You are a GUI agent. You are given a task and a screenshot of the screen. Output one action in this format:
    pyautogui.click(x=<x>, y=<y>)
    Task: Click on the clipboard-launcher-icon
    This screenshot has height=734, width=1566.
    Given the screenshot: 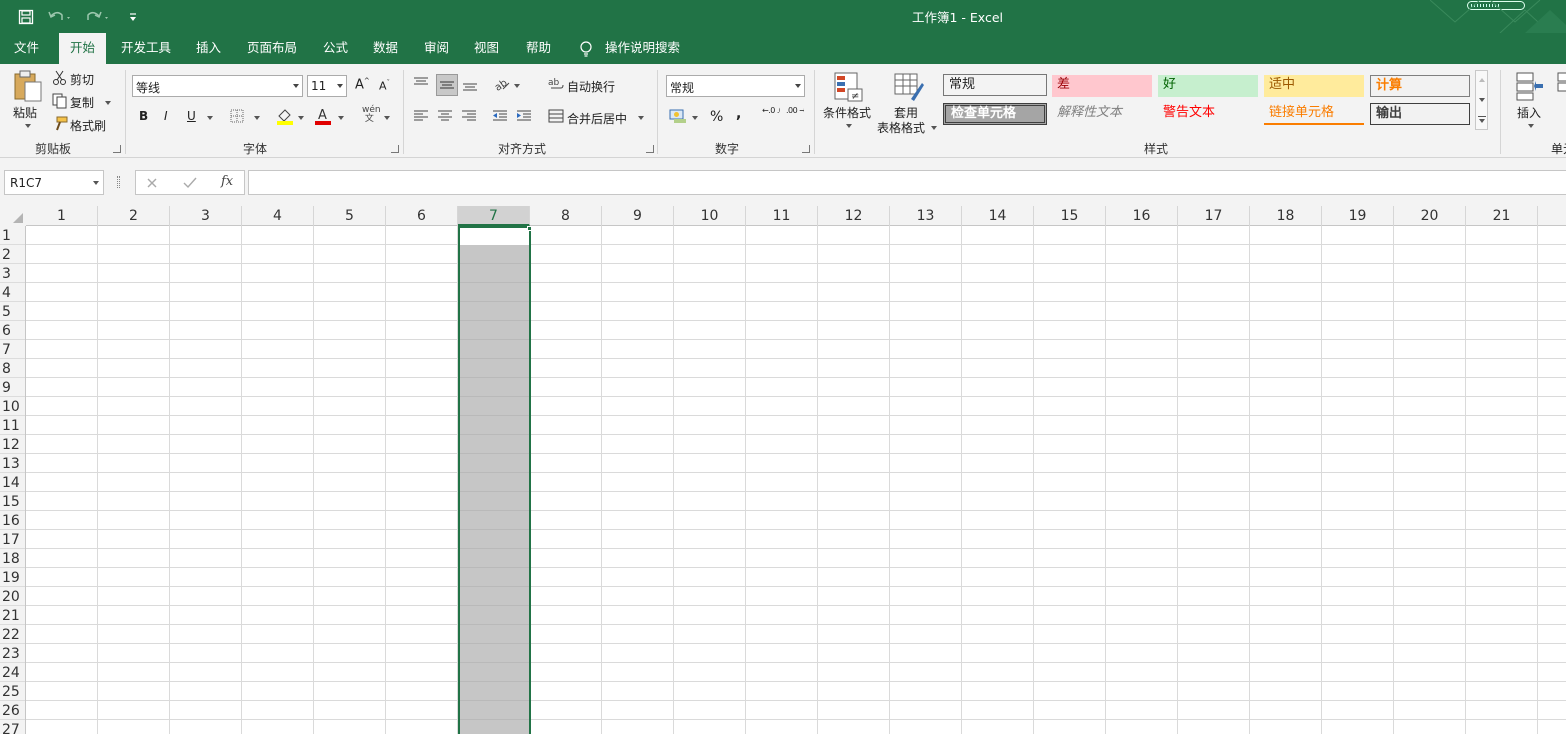 What is the action you would take?
    pyautogui.click(x=117, y=149)
    